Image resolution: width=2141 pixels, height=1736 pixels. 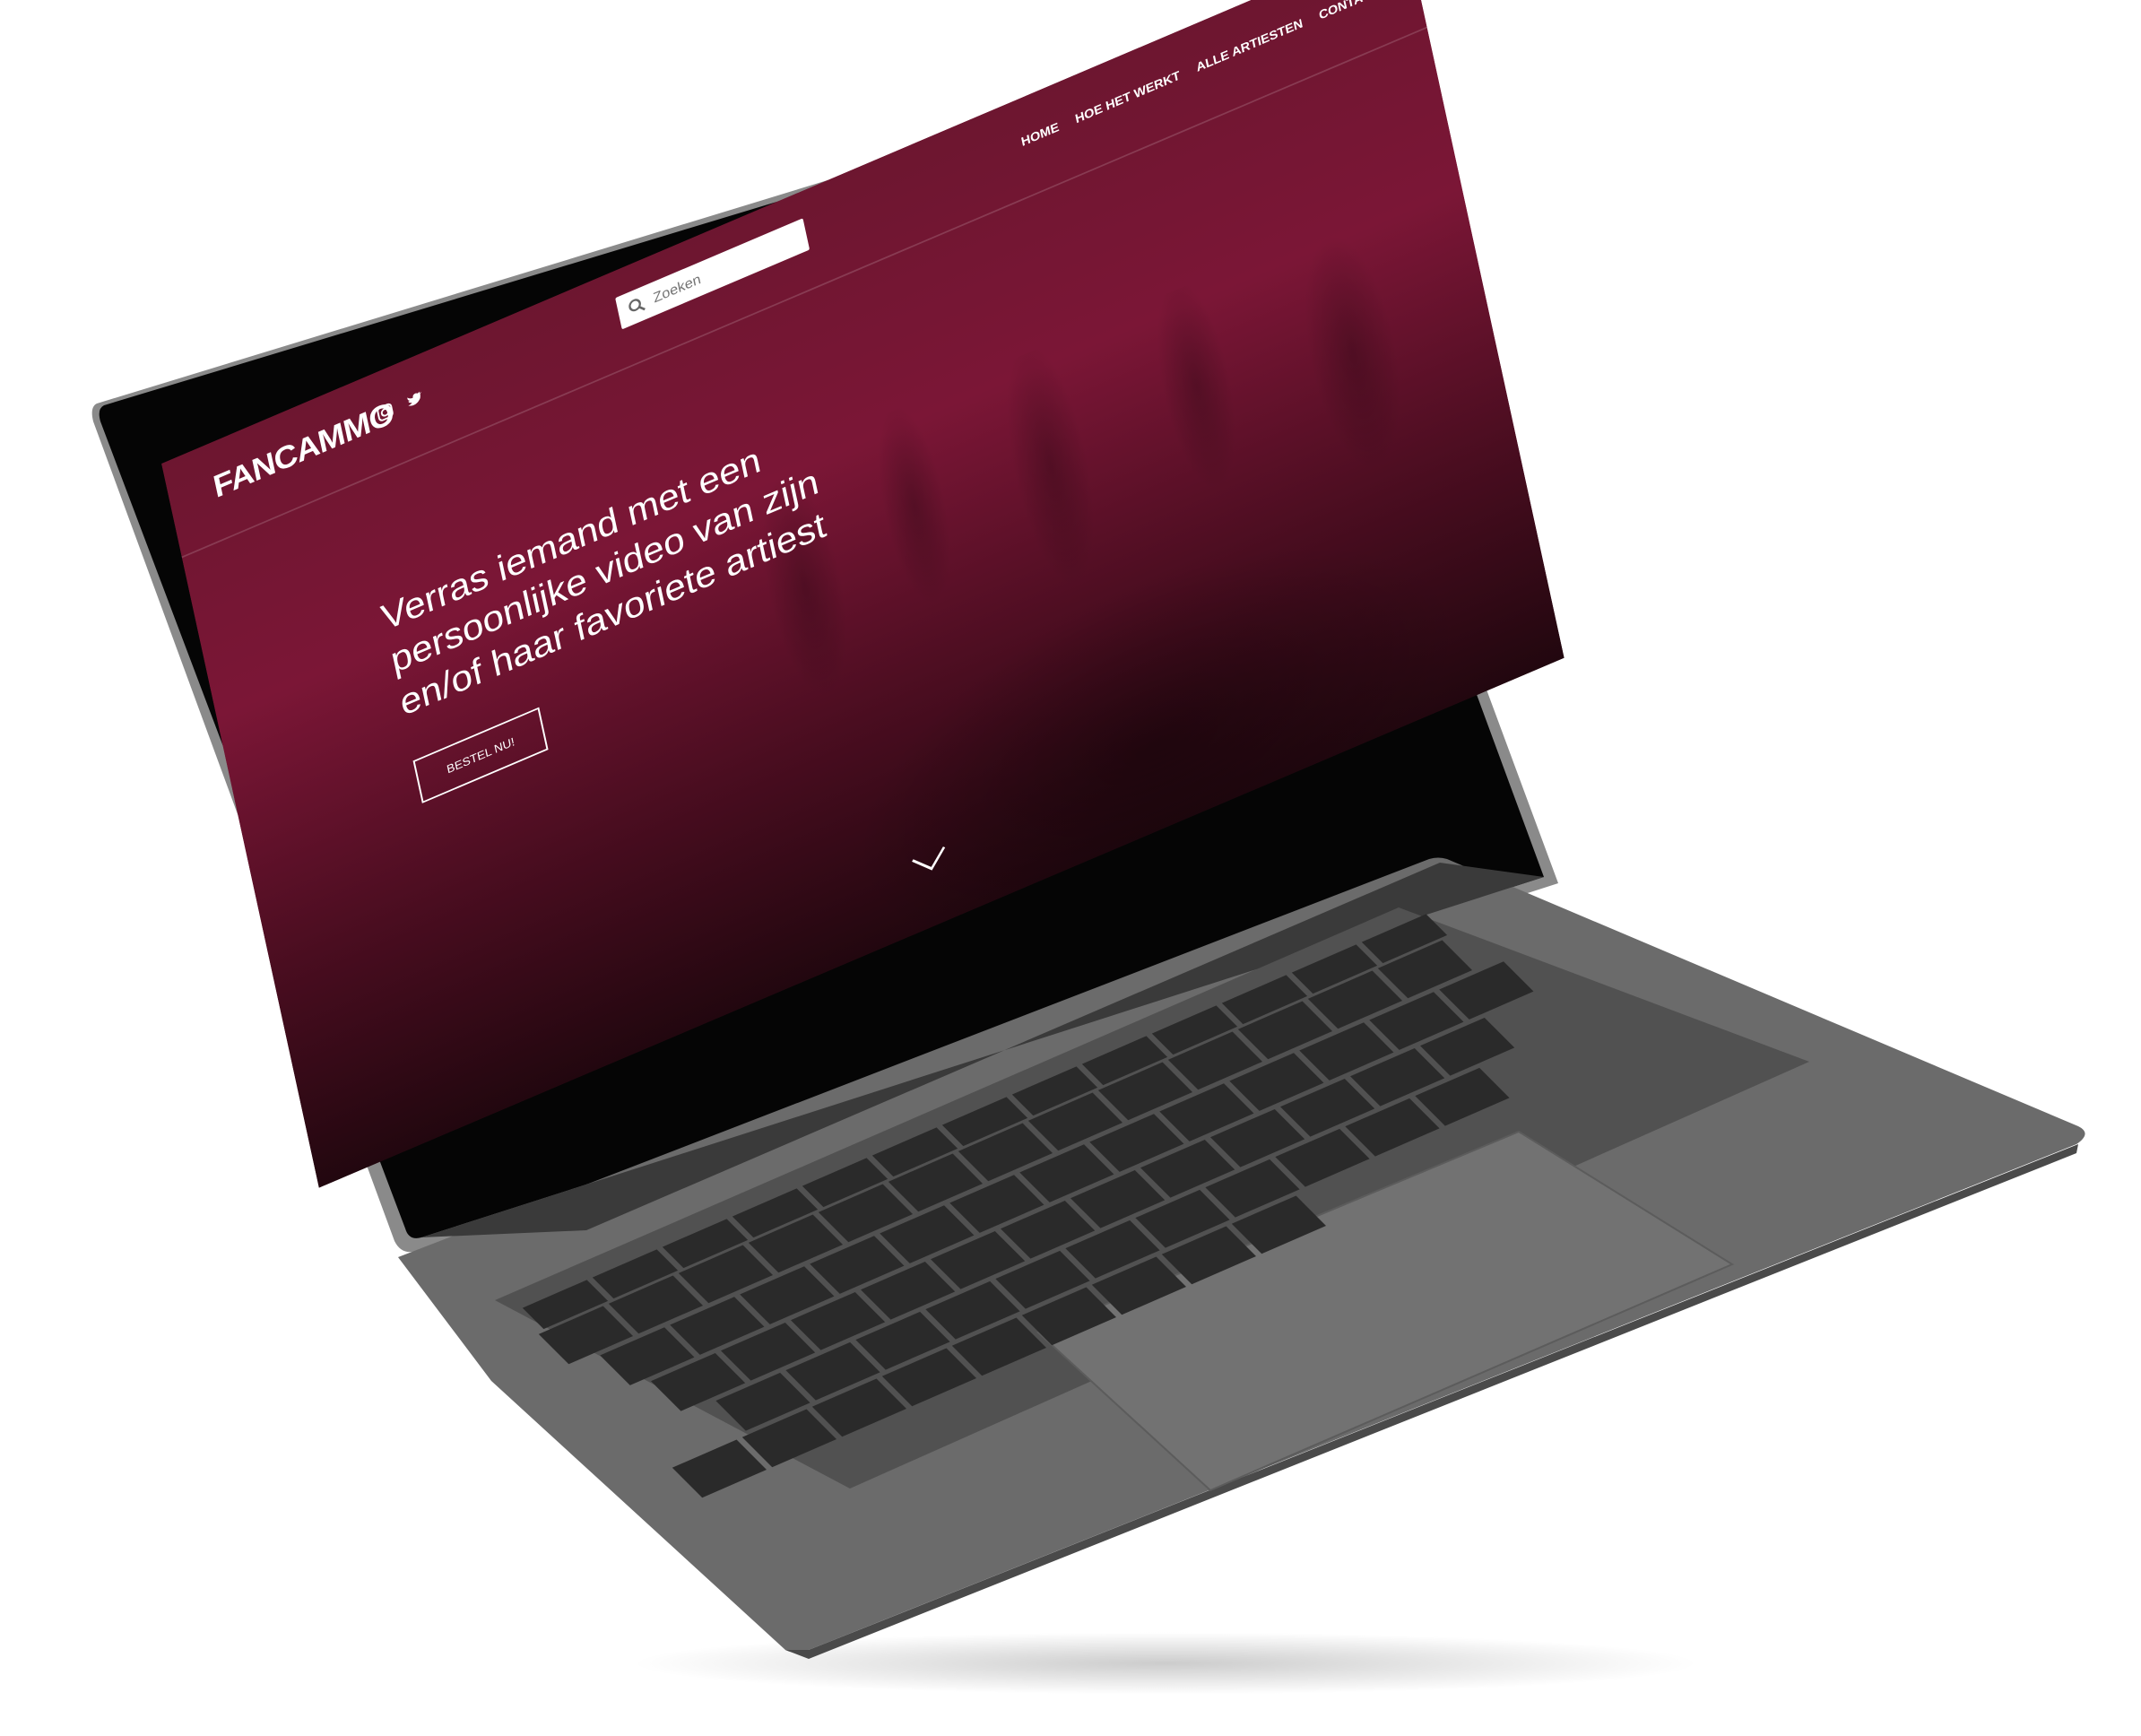 I want to click on social-links, so click(x=400, y=406).